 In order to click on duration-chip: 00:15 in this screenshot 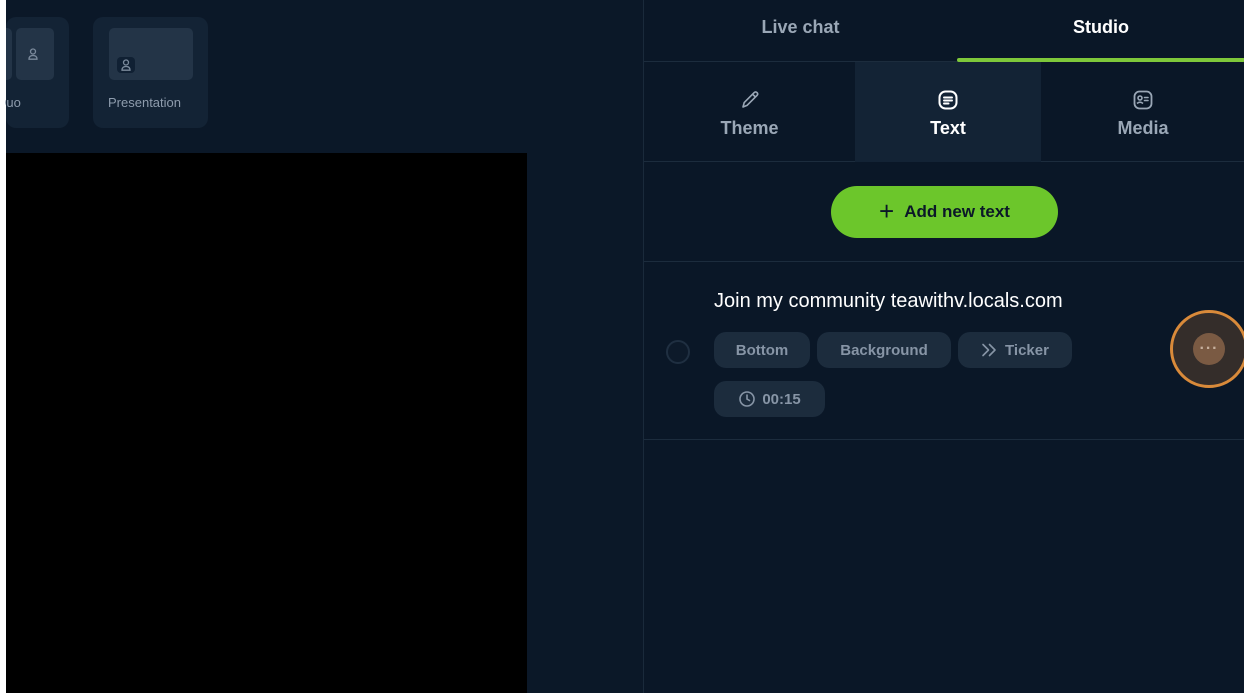, I will do `click(769, 399)`.